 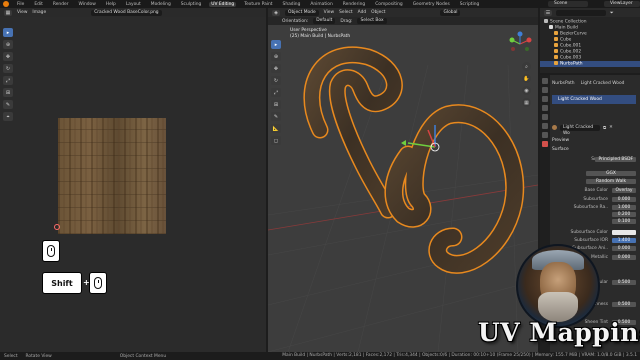 What do you see at coordinates (276, 128) in the screenshot?
I see `measure-tool-icon: 📐` at bounding box center [276, 128].